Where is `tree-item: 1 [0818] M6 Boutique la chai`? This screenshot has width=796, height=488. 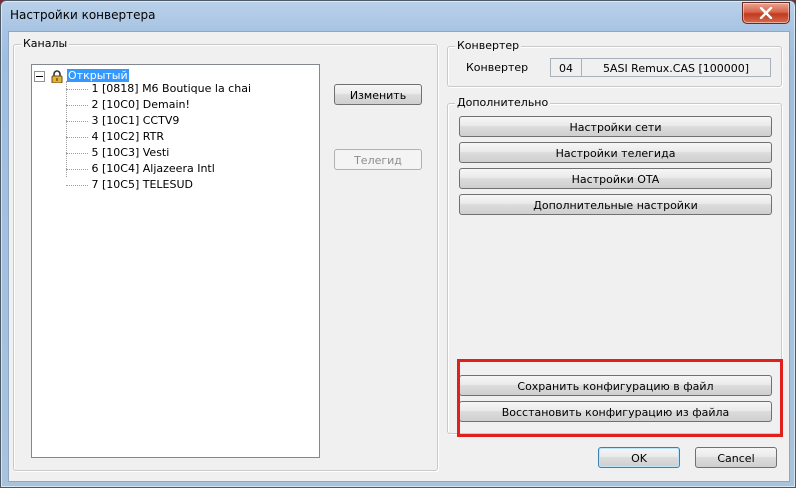 tree-item: 1 [0818] M6 Boutique la chai is located at coordinates (158, 89).